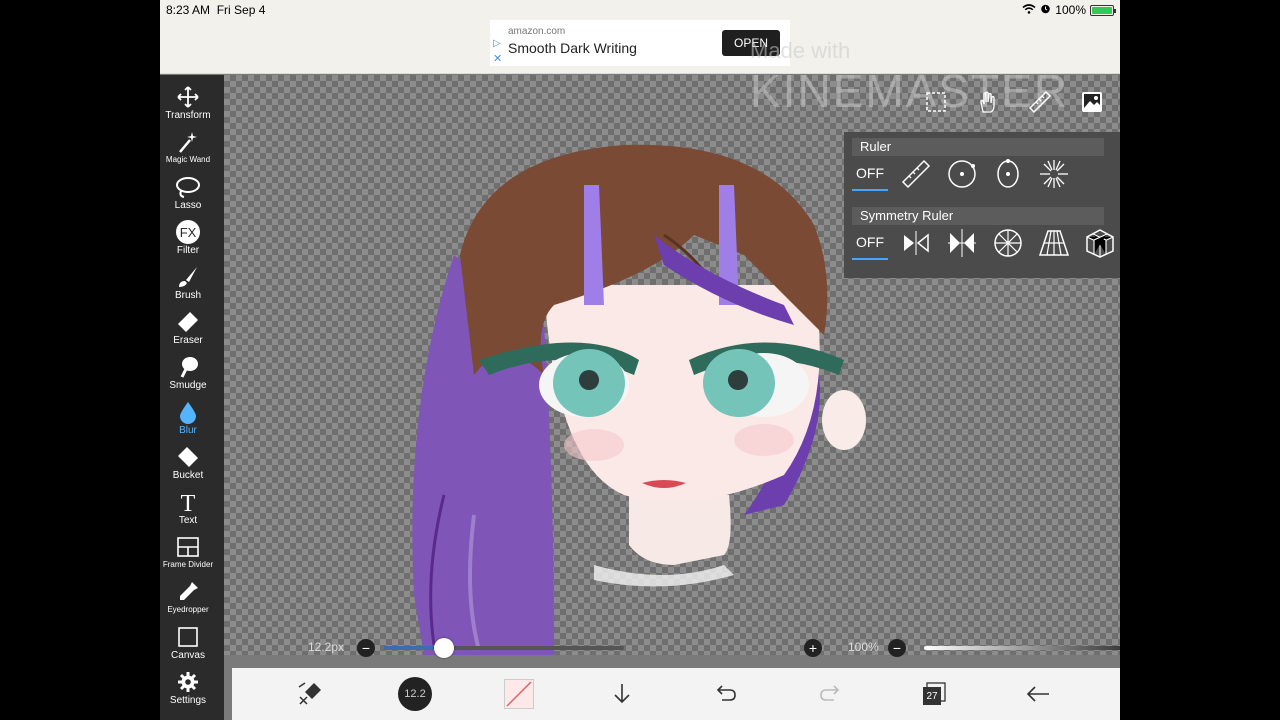 The image size is (1280, 720). Describe the element at coordinates (366, 648) in the screenshot. I see `brush-size-minus-button: −` at that location.